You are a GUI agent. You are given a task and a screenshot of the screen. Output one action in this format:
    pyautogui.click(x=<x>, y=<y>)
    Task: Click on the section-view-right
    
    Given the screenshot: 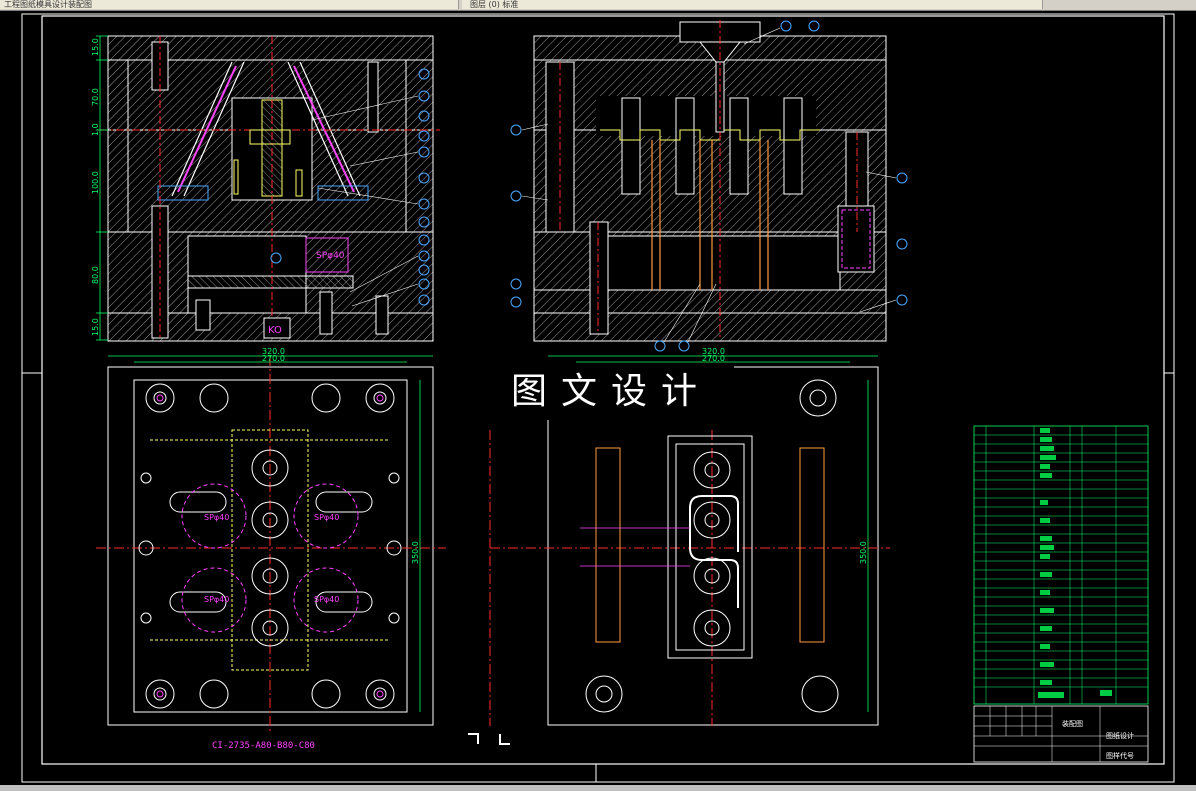 What is the action you would take?
    pyautogui.click(x=709, y=186)
    